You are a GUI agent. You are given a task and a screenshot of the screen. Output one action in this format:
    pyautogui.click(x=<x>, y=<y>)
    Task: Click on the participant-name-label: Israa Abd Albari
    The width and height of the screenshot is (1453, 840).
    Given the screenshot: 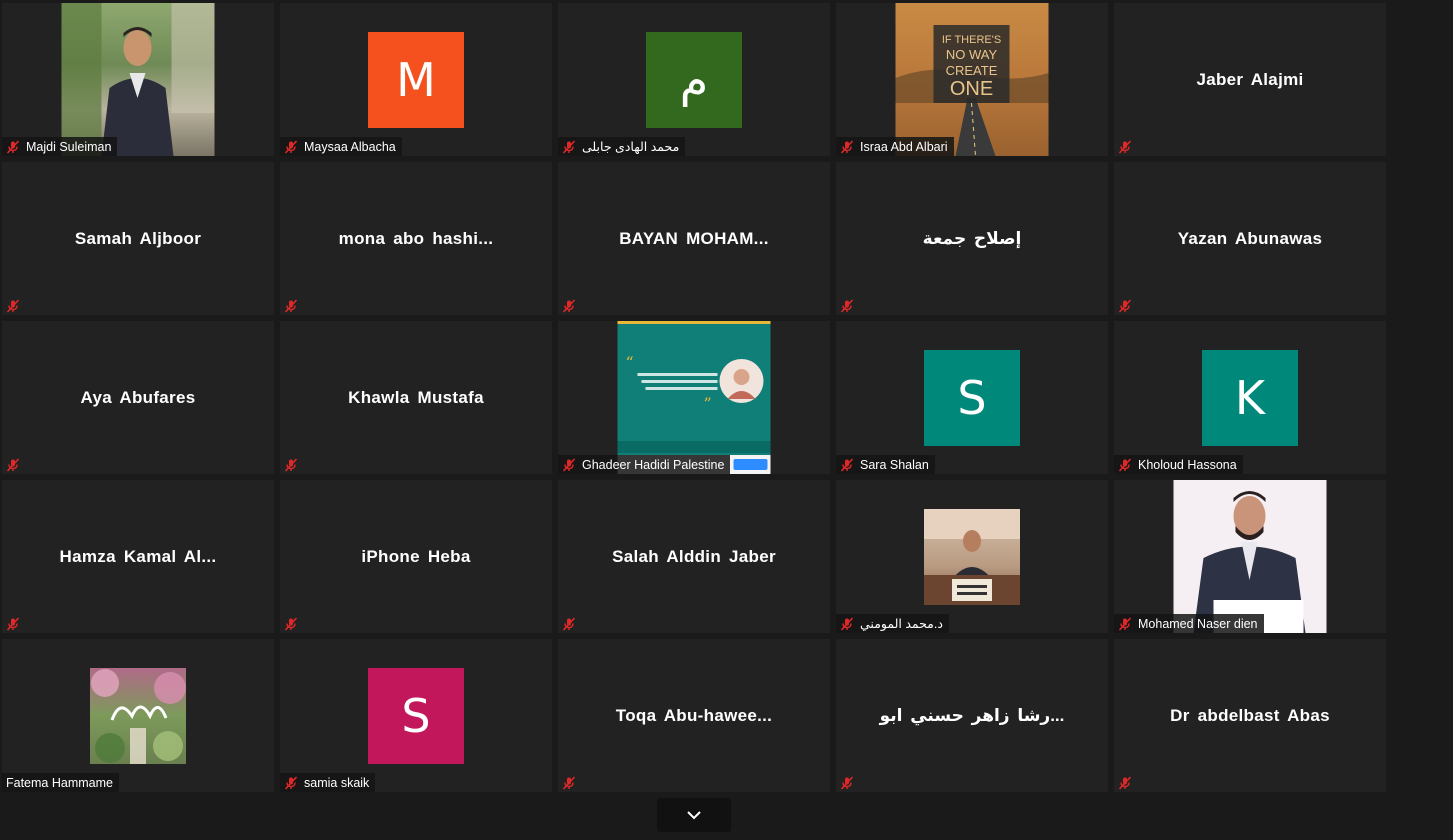 What is the action you would take?
    pyautogui.click(x=895, y=146)
    